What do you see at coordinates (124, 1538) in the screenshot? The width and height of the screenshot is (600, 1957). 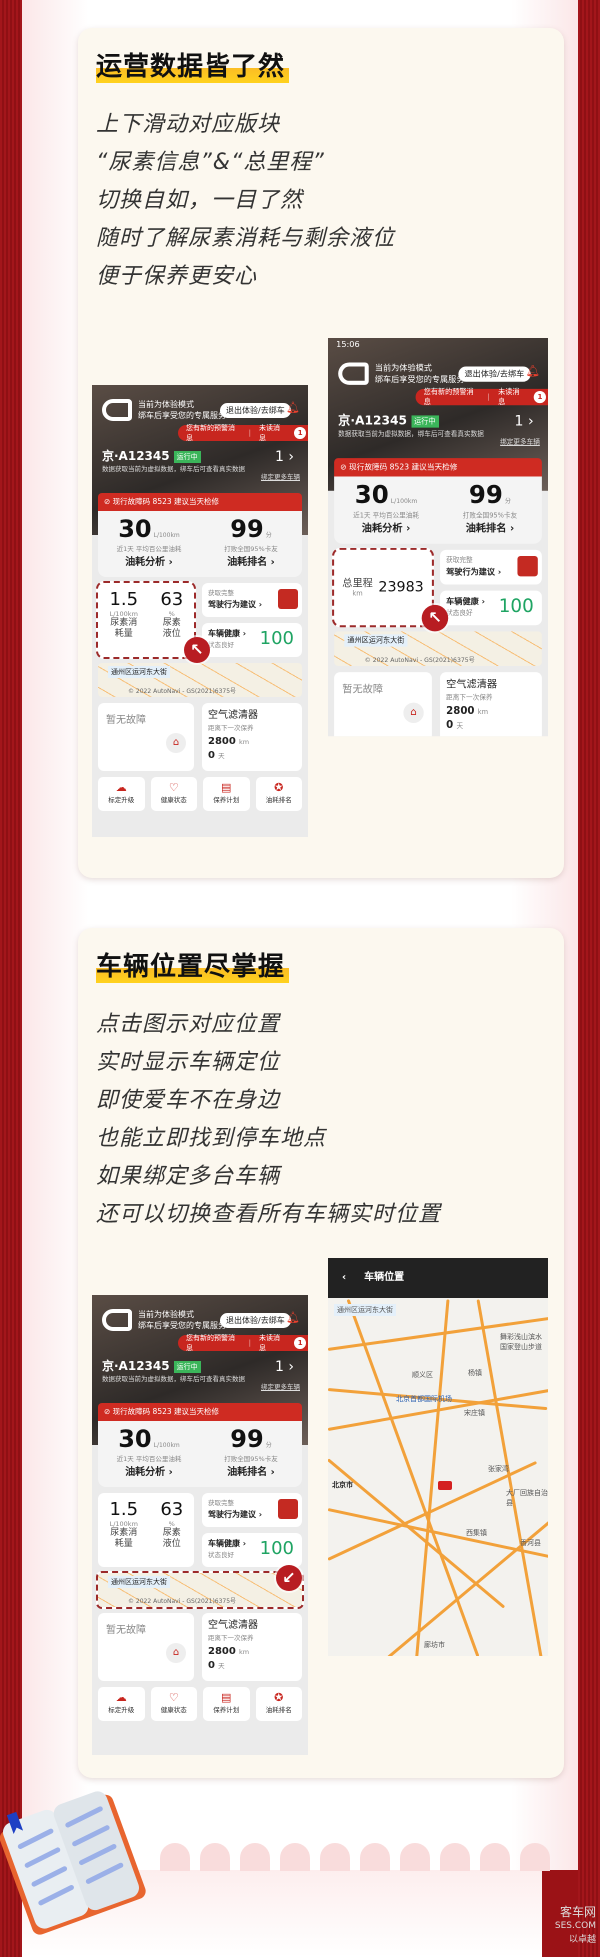 I see `urea-consumption-label: 尿素消耗量` at bounding box center [124, 1538].